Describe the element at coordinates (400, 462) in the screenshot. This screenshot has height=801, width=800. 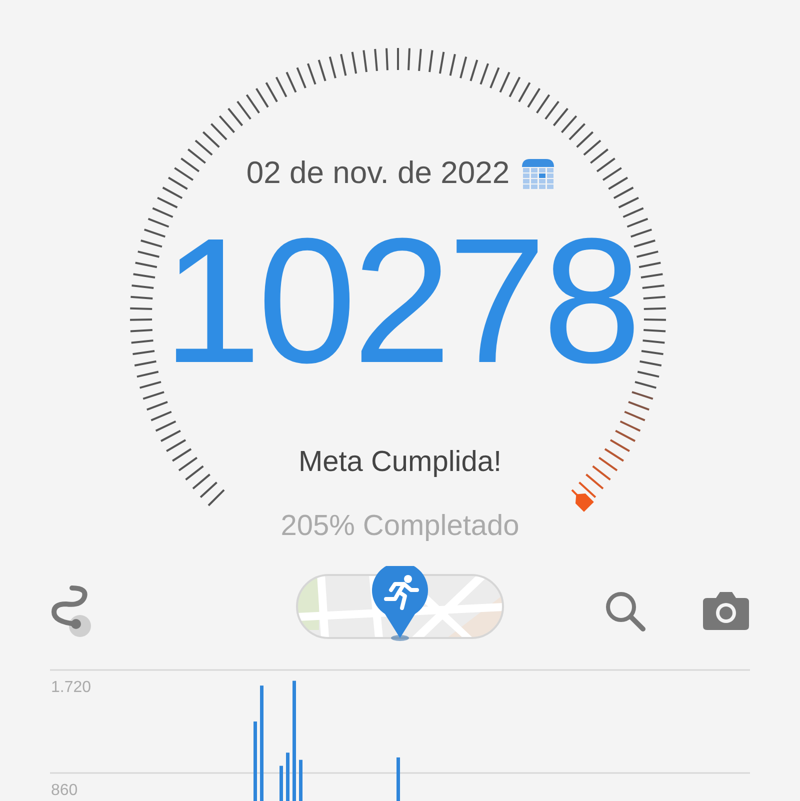
I see `goal-status: Meta Cumplida!` at that location.